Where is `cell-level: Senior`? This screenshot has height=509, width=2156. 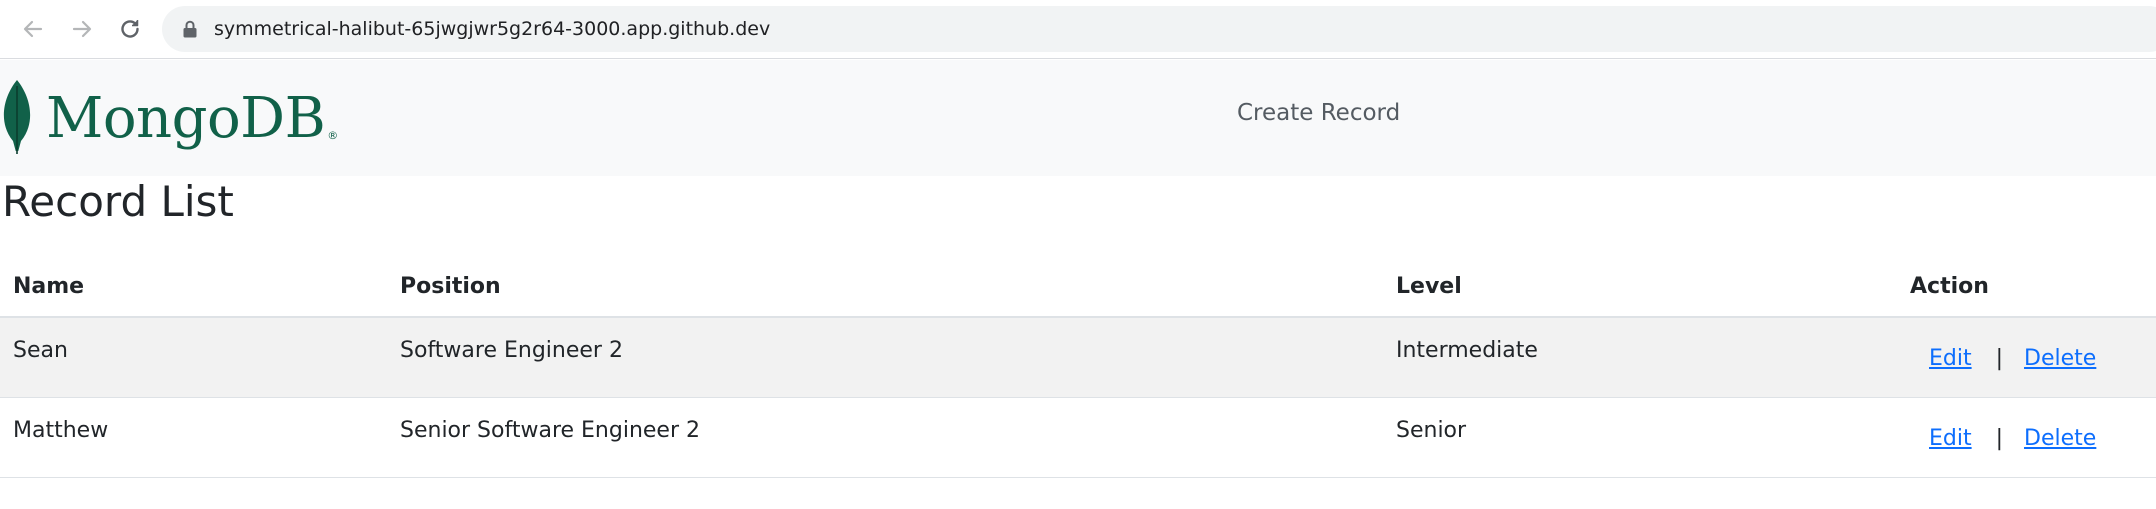 cell-level: Senior is located at coordinates (1640, 437).